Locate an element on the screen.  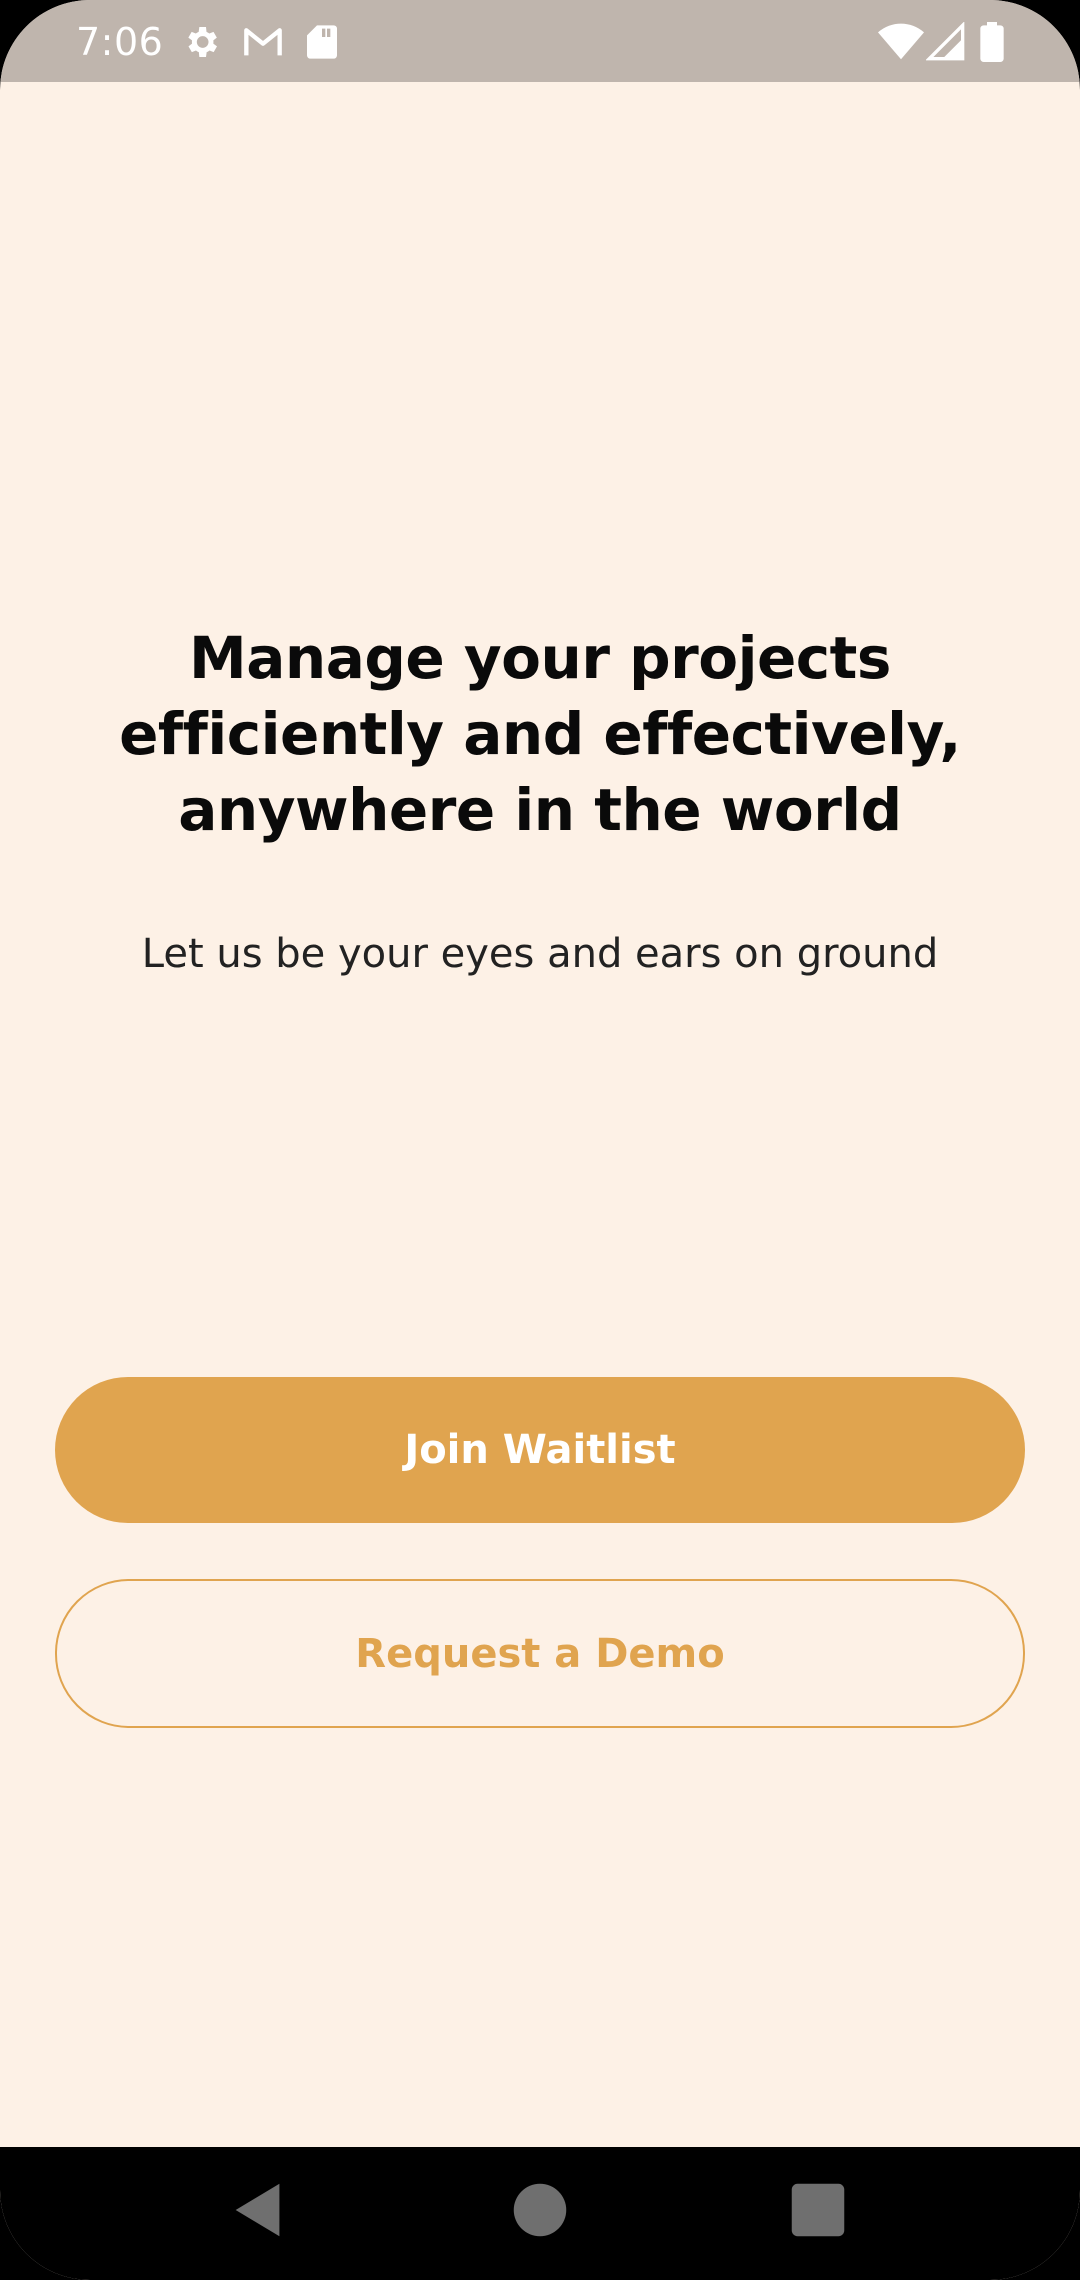
cell-signal-icon is located at coordinates (946, 42).